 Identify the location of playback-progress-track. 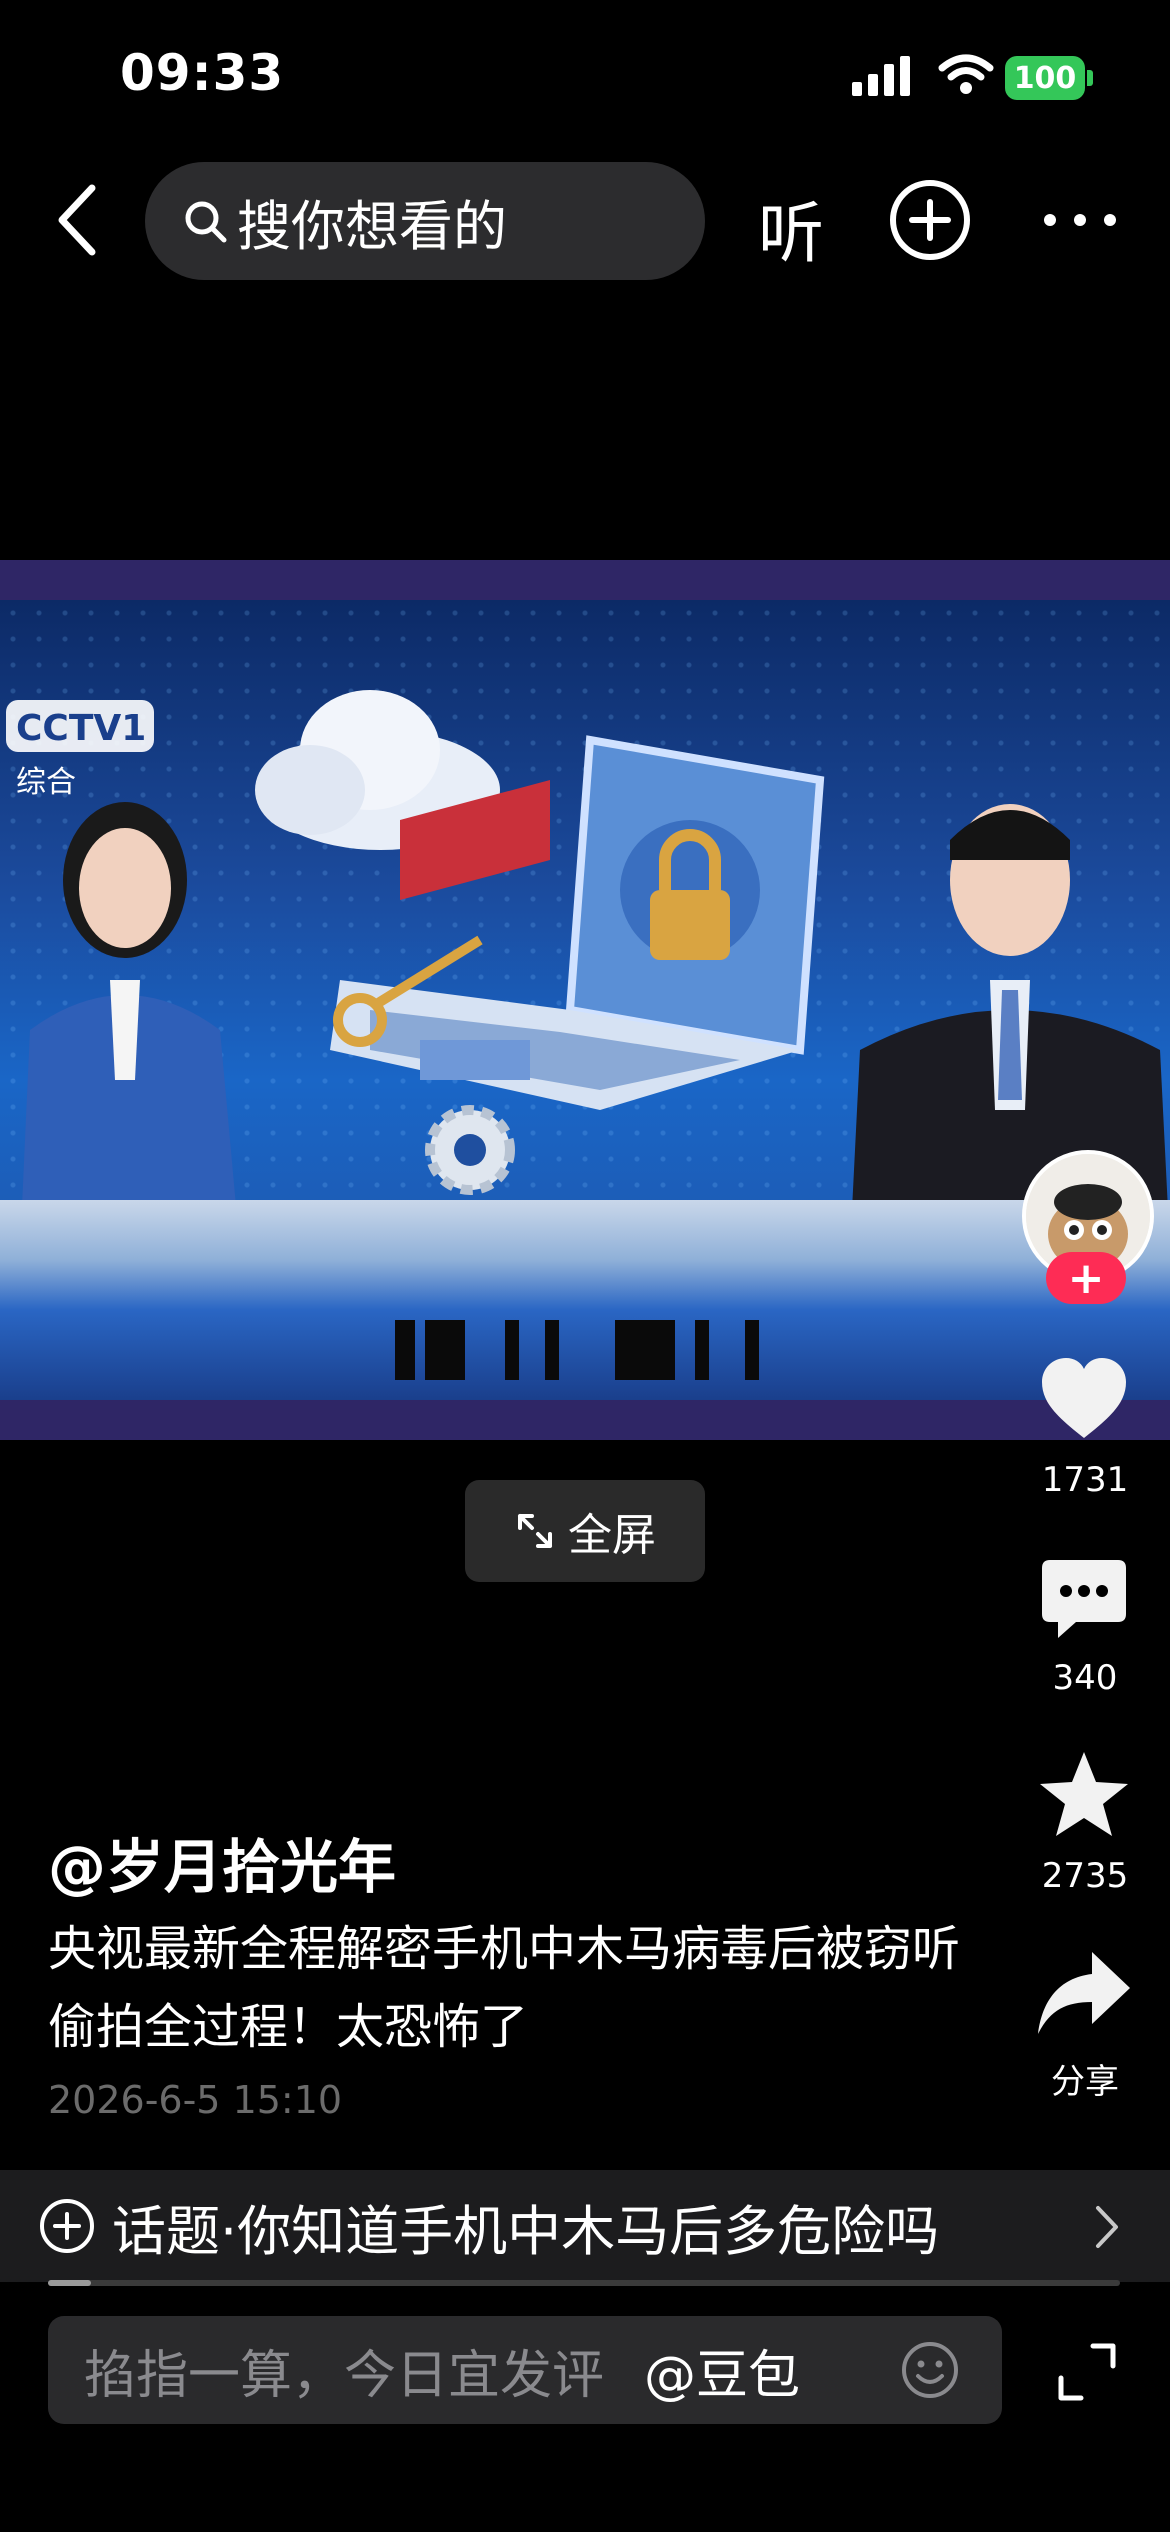
(584, 2283).